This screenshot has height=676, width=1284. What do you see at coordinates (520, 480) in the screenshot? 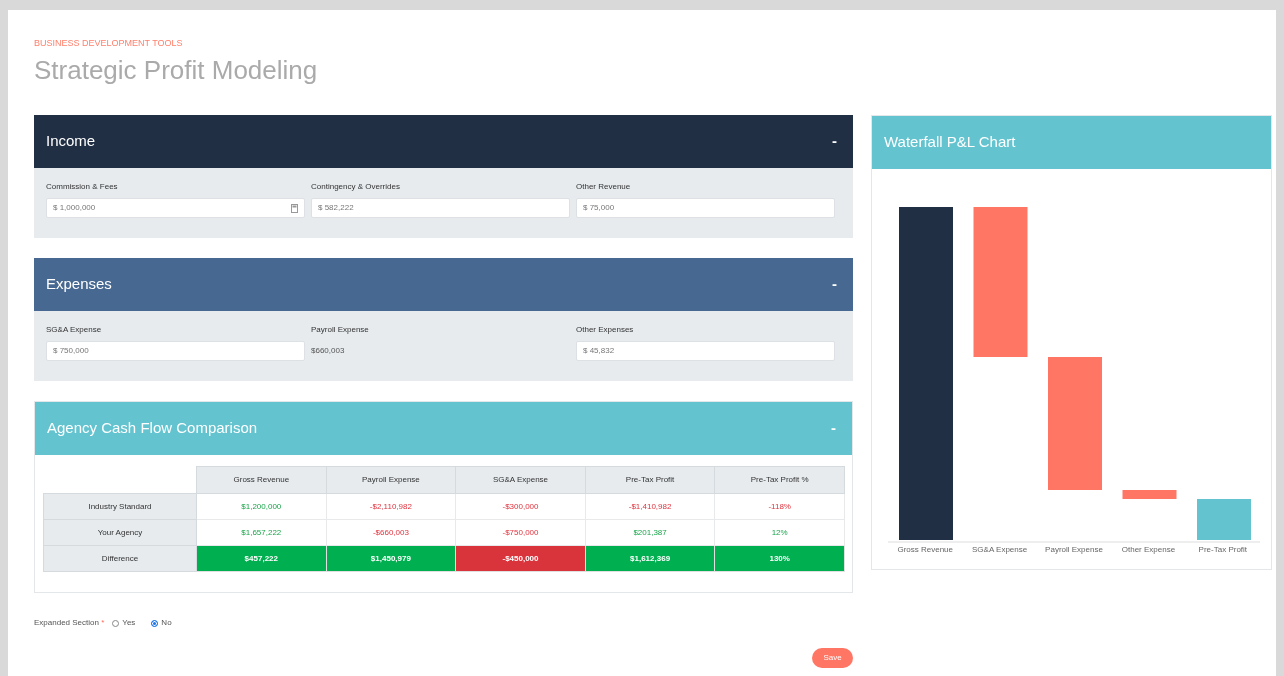
I see `column-header: SG&A Expense` at bounding box center [520, 480].